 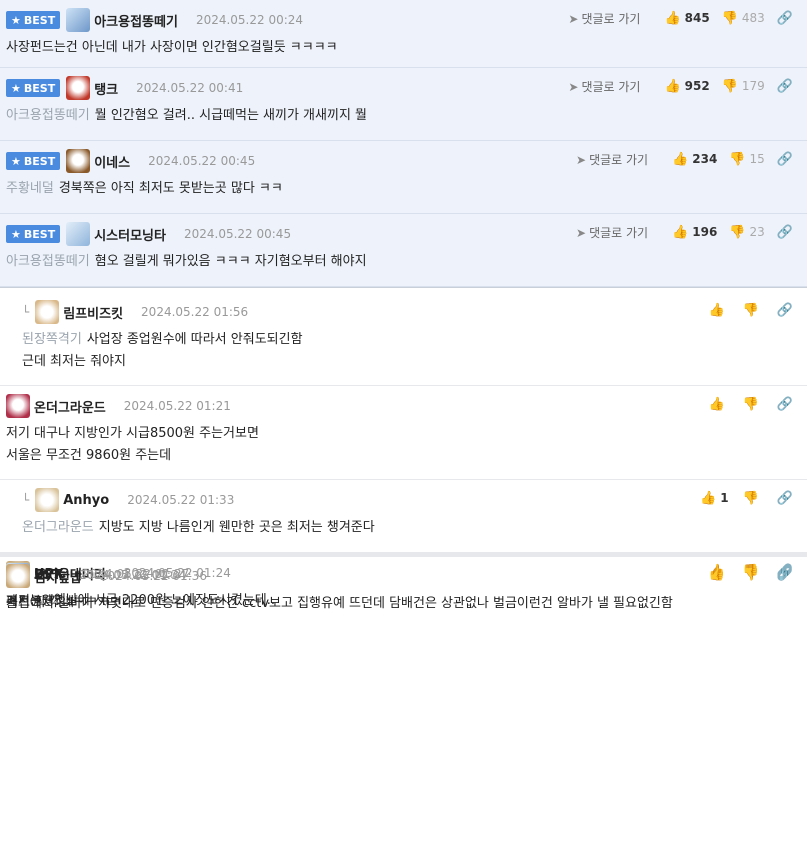 What do you see at coordinates (132, 433) in the screenshot?
I see `comment-text: 저기 대구나 지방인가 시급8500원 주는거보면` at bounding box center [132, 433].